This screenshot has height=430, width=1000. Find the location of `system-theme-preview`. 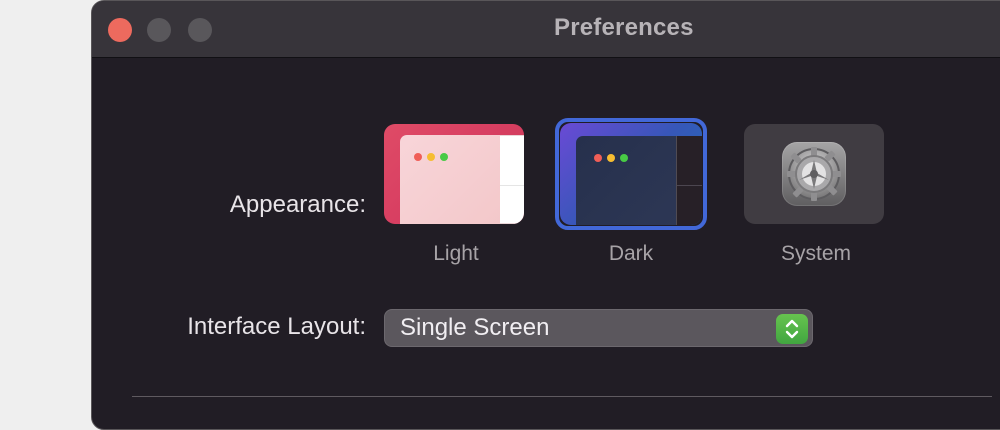

system-theme-preview is located at coordinates (814, 174).